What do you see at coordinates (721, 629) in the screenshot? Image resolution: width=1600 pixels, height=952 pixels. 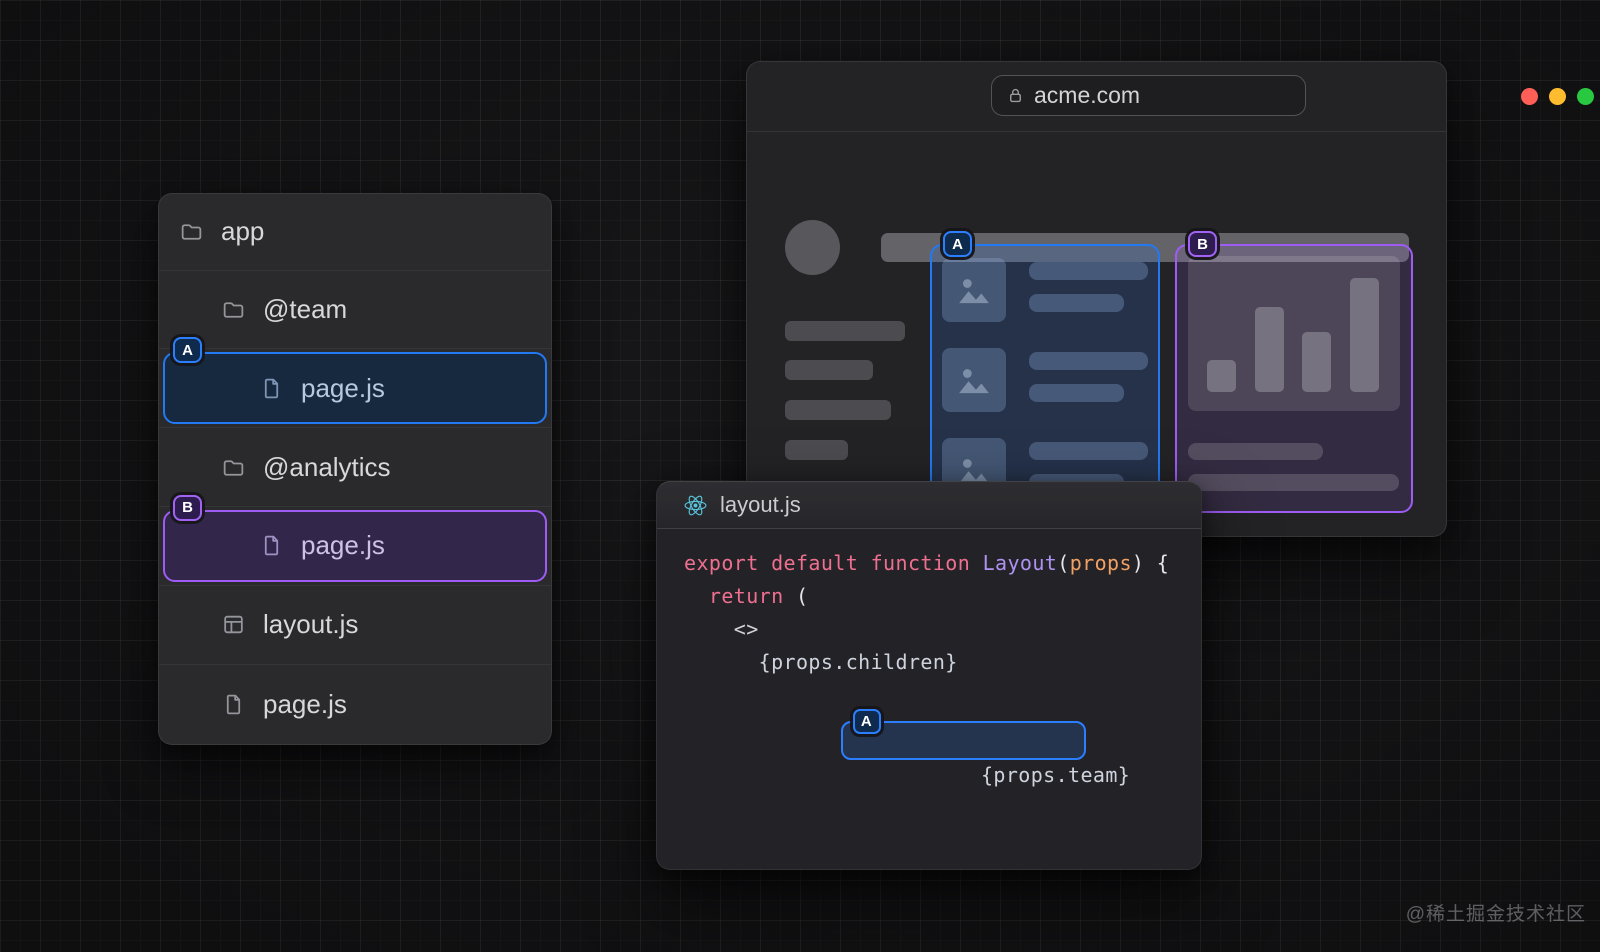 I see `code-line: <>` at bounding box center [721, 629].